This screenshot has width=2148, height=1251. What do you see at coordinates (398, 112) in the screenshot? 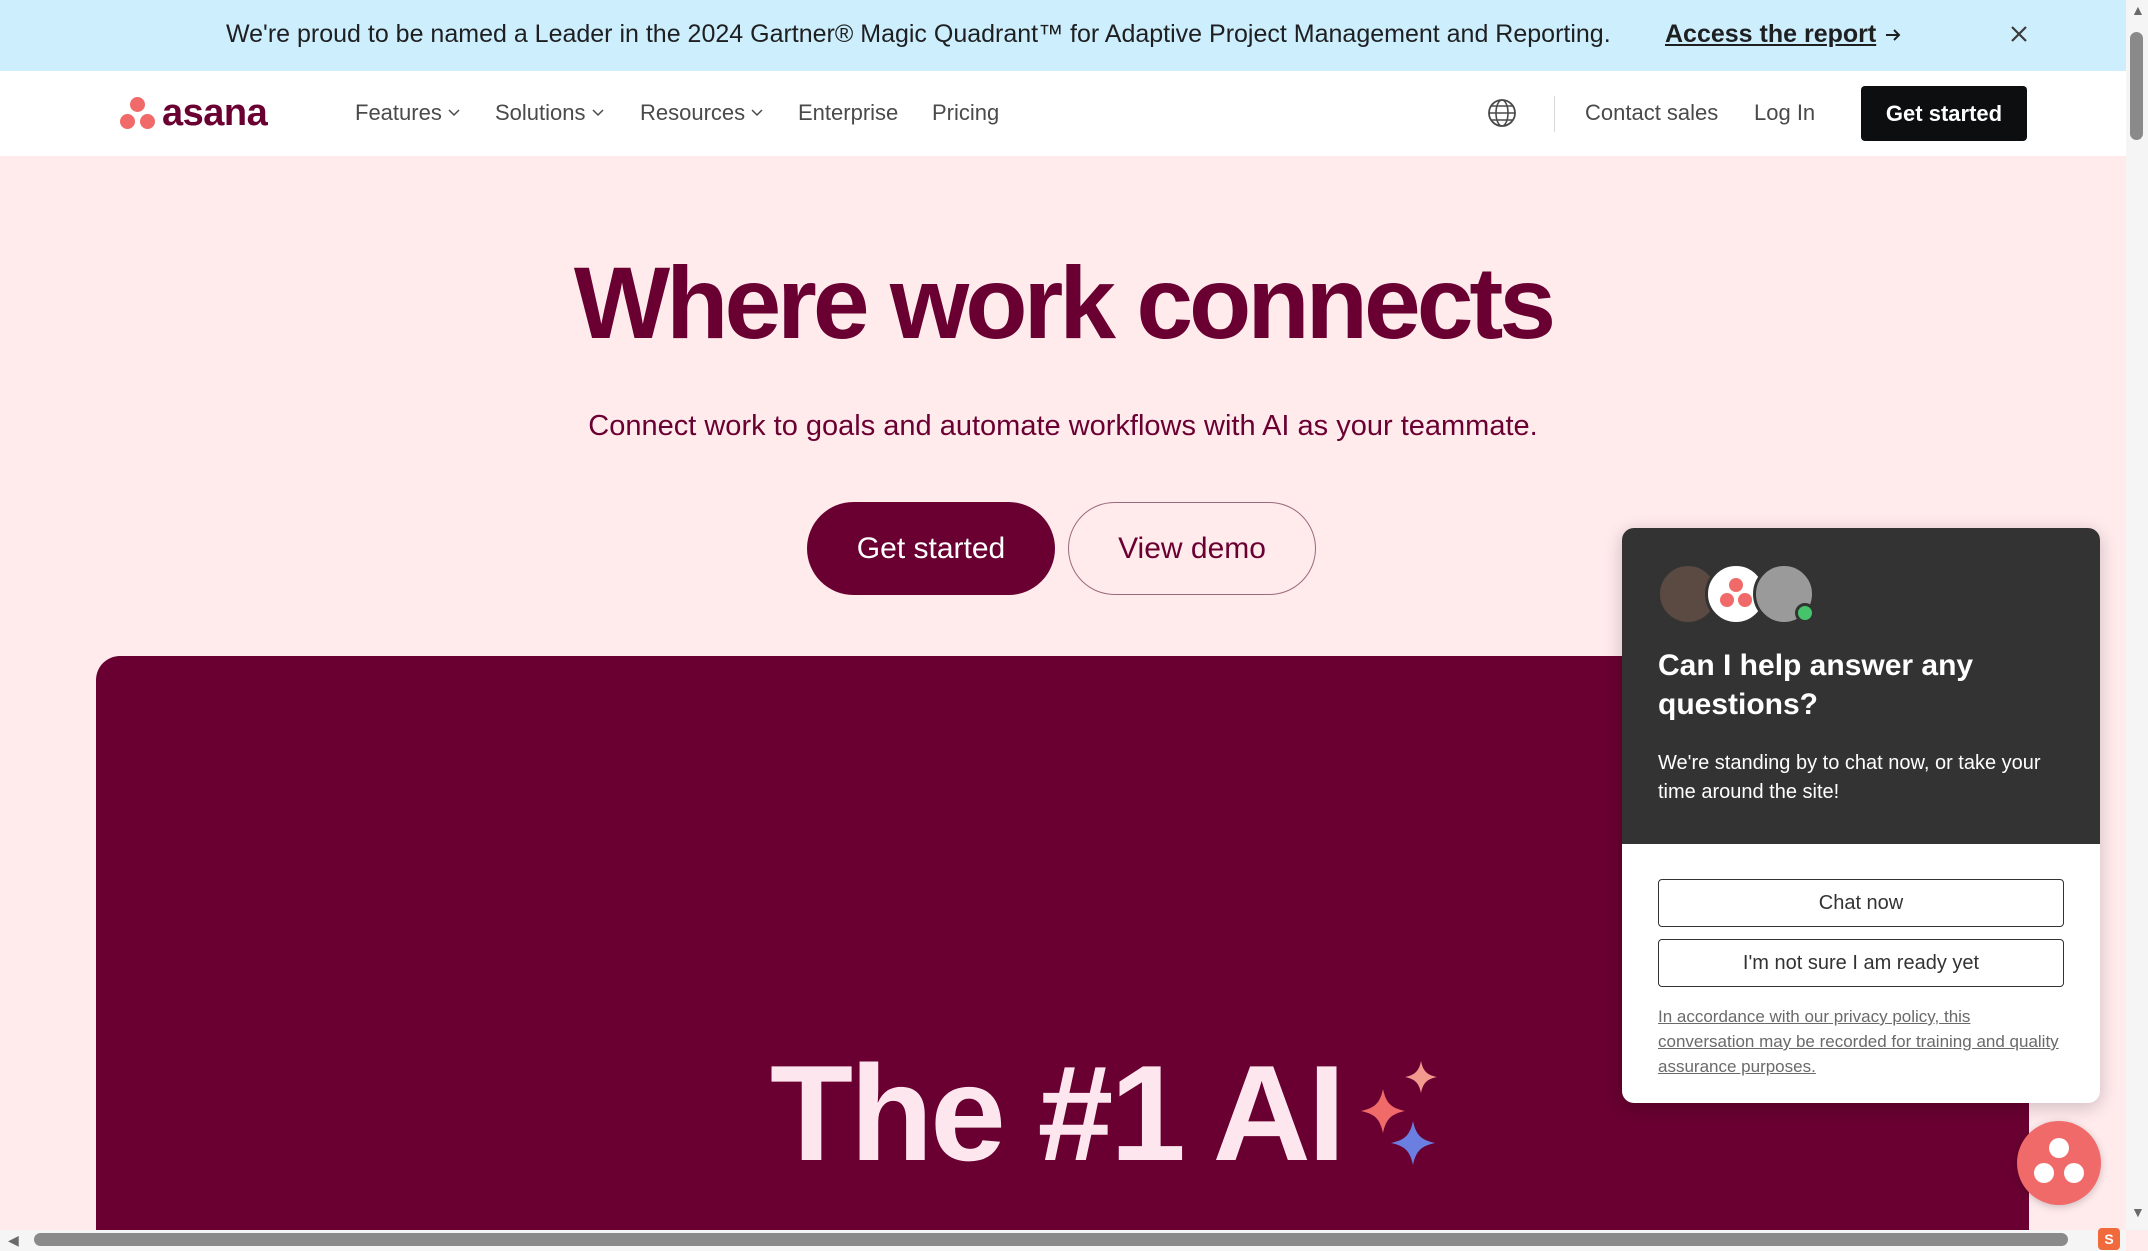
I see `nav-item-label: Features` at bounding box center [398, 112].